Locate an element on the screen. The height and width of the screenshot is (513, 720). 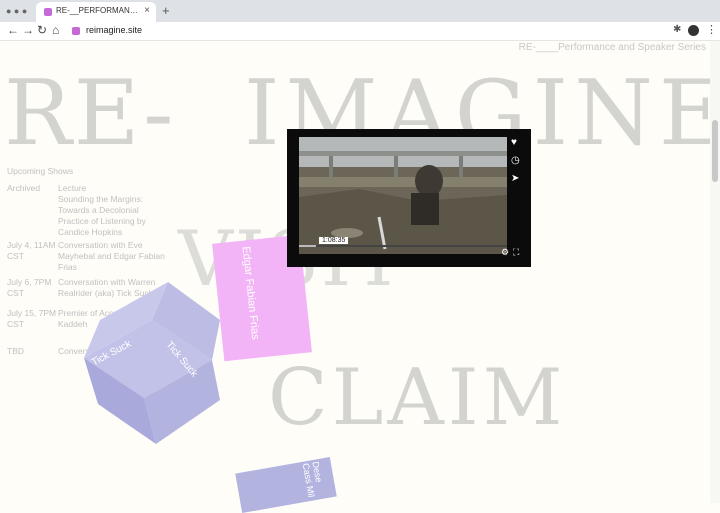
reload-icon: ↻ is located at coordinates (42, 30).